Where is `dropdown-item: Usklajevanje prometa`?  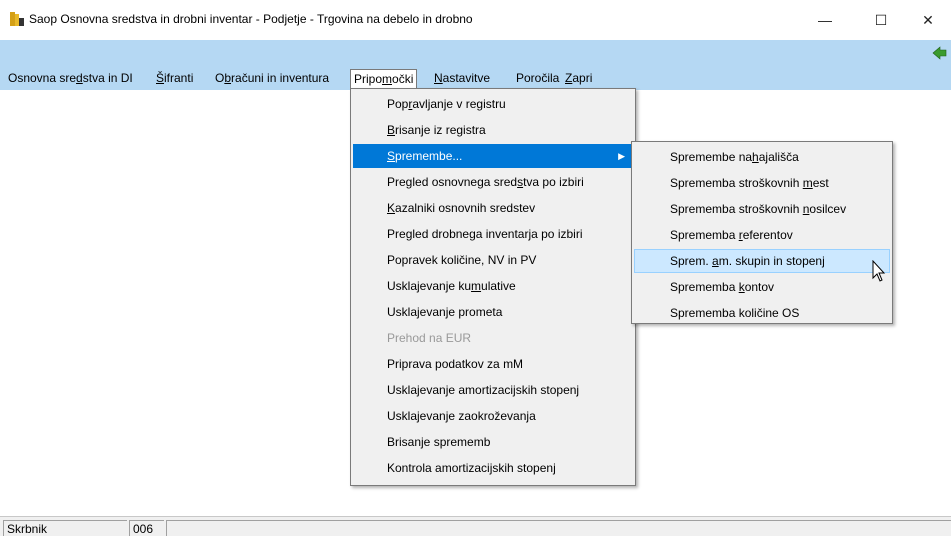 dropdown-item: Usklajevanje prometa is located at coordinates (493, 312).